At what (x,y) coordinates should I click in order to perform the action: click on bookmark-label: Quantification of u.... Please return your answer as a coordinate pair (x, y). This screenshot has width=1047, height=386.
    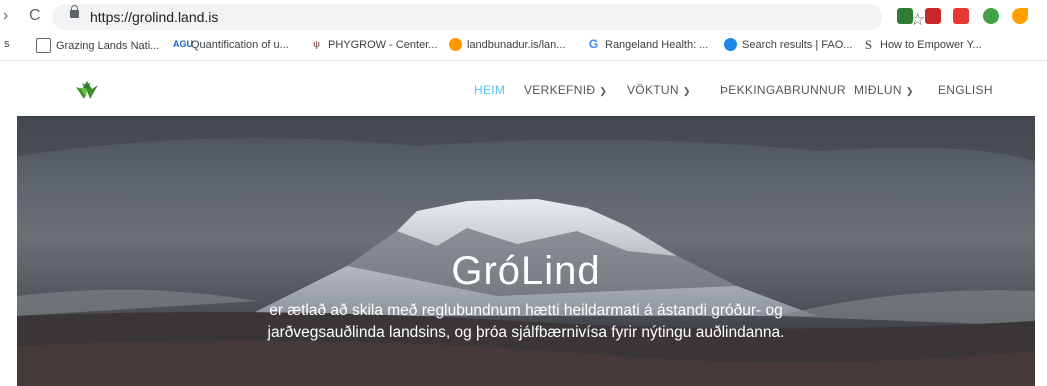
    Looking at the image, I should click on (240, 44).